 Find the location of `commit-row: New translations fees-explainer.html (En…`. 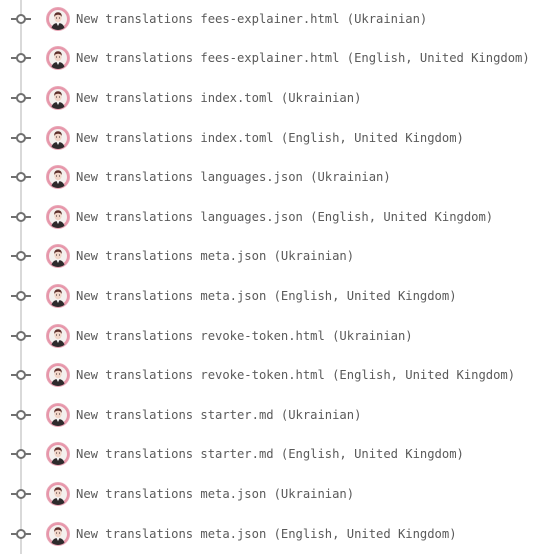

commit-row: New translations fees-explainer.html (En… is located at coordinates (270, 59).